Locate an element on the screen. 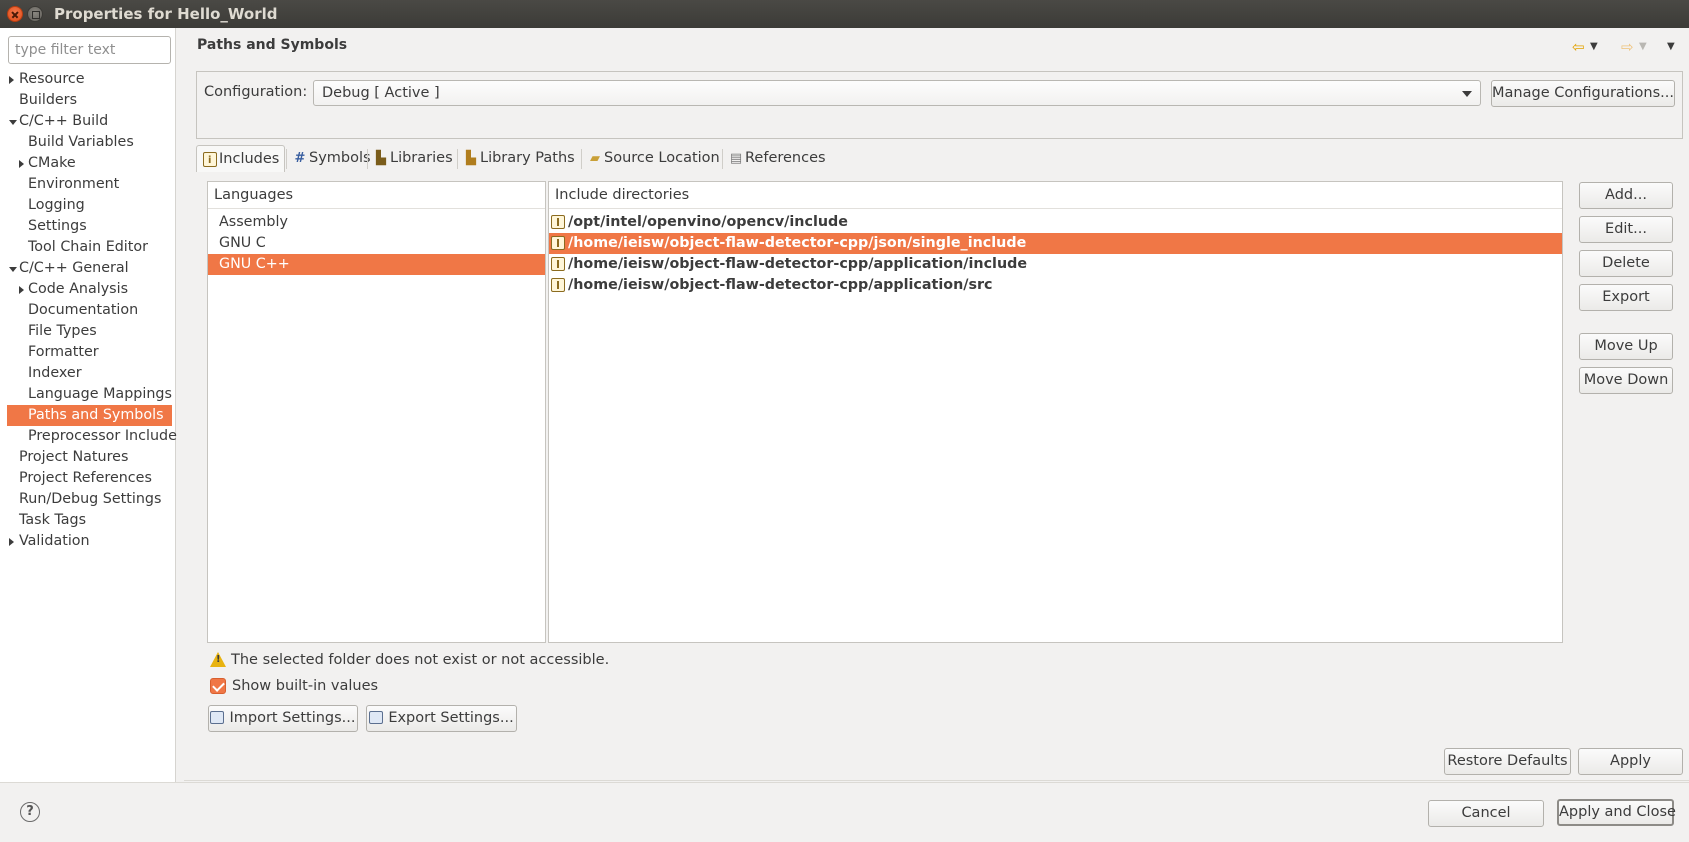 The width and height of the screenshot is (1689, 842). sidebar-item-label: File Types is located at coordinates (62, 331).